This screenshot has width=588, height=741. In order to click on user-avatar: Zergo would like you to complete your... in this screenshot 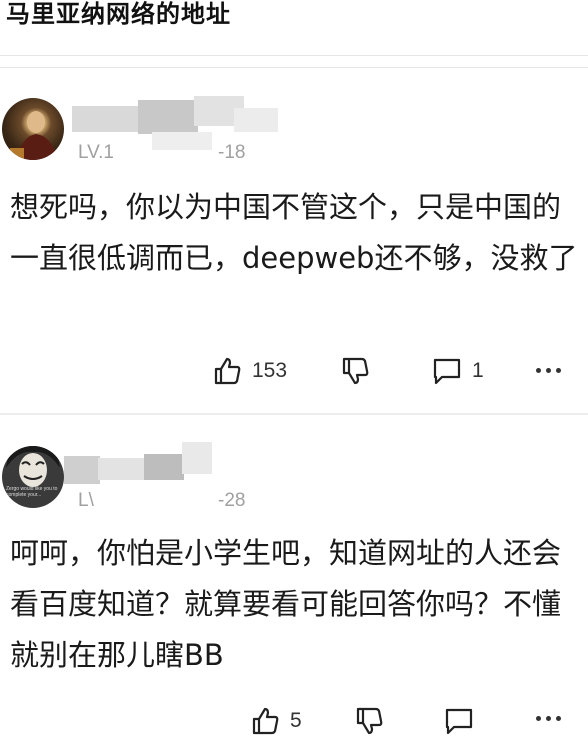, I will do `click(33, 477)`.